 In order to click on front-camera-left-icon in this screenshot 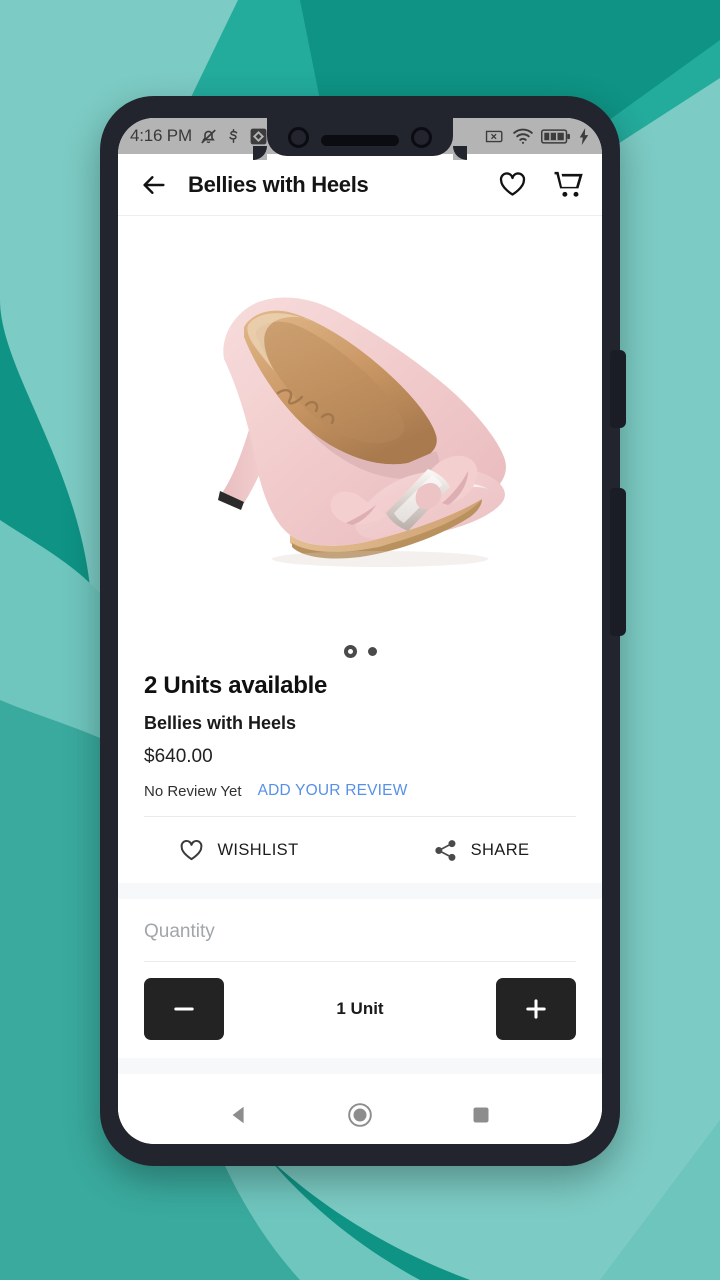, I will do `click(298, 137)`.